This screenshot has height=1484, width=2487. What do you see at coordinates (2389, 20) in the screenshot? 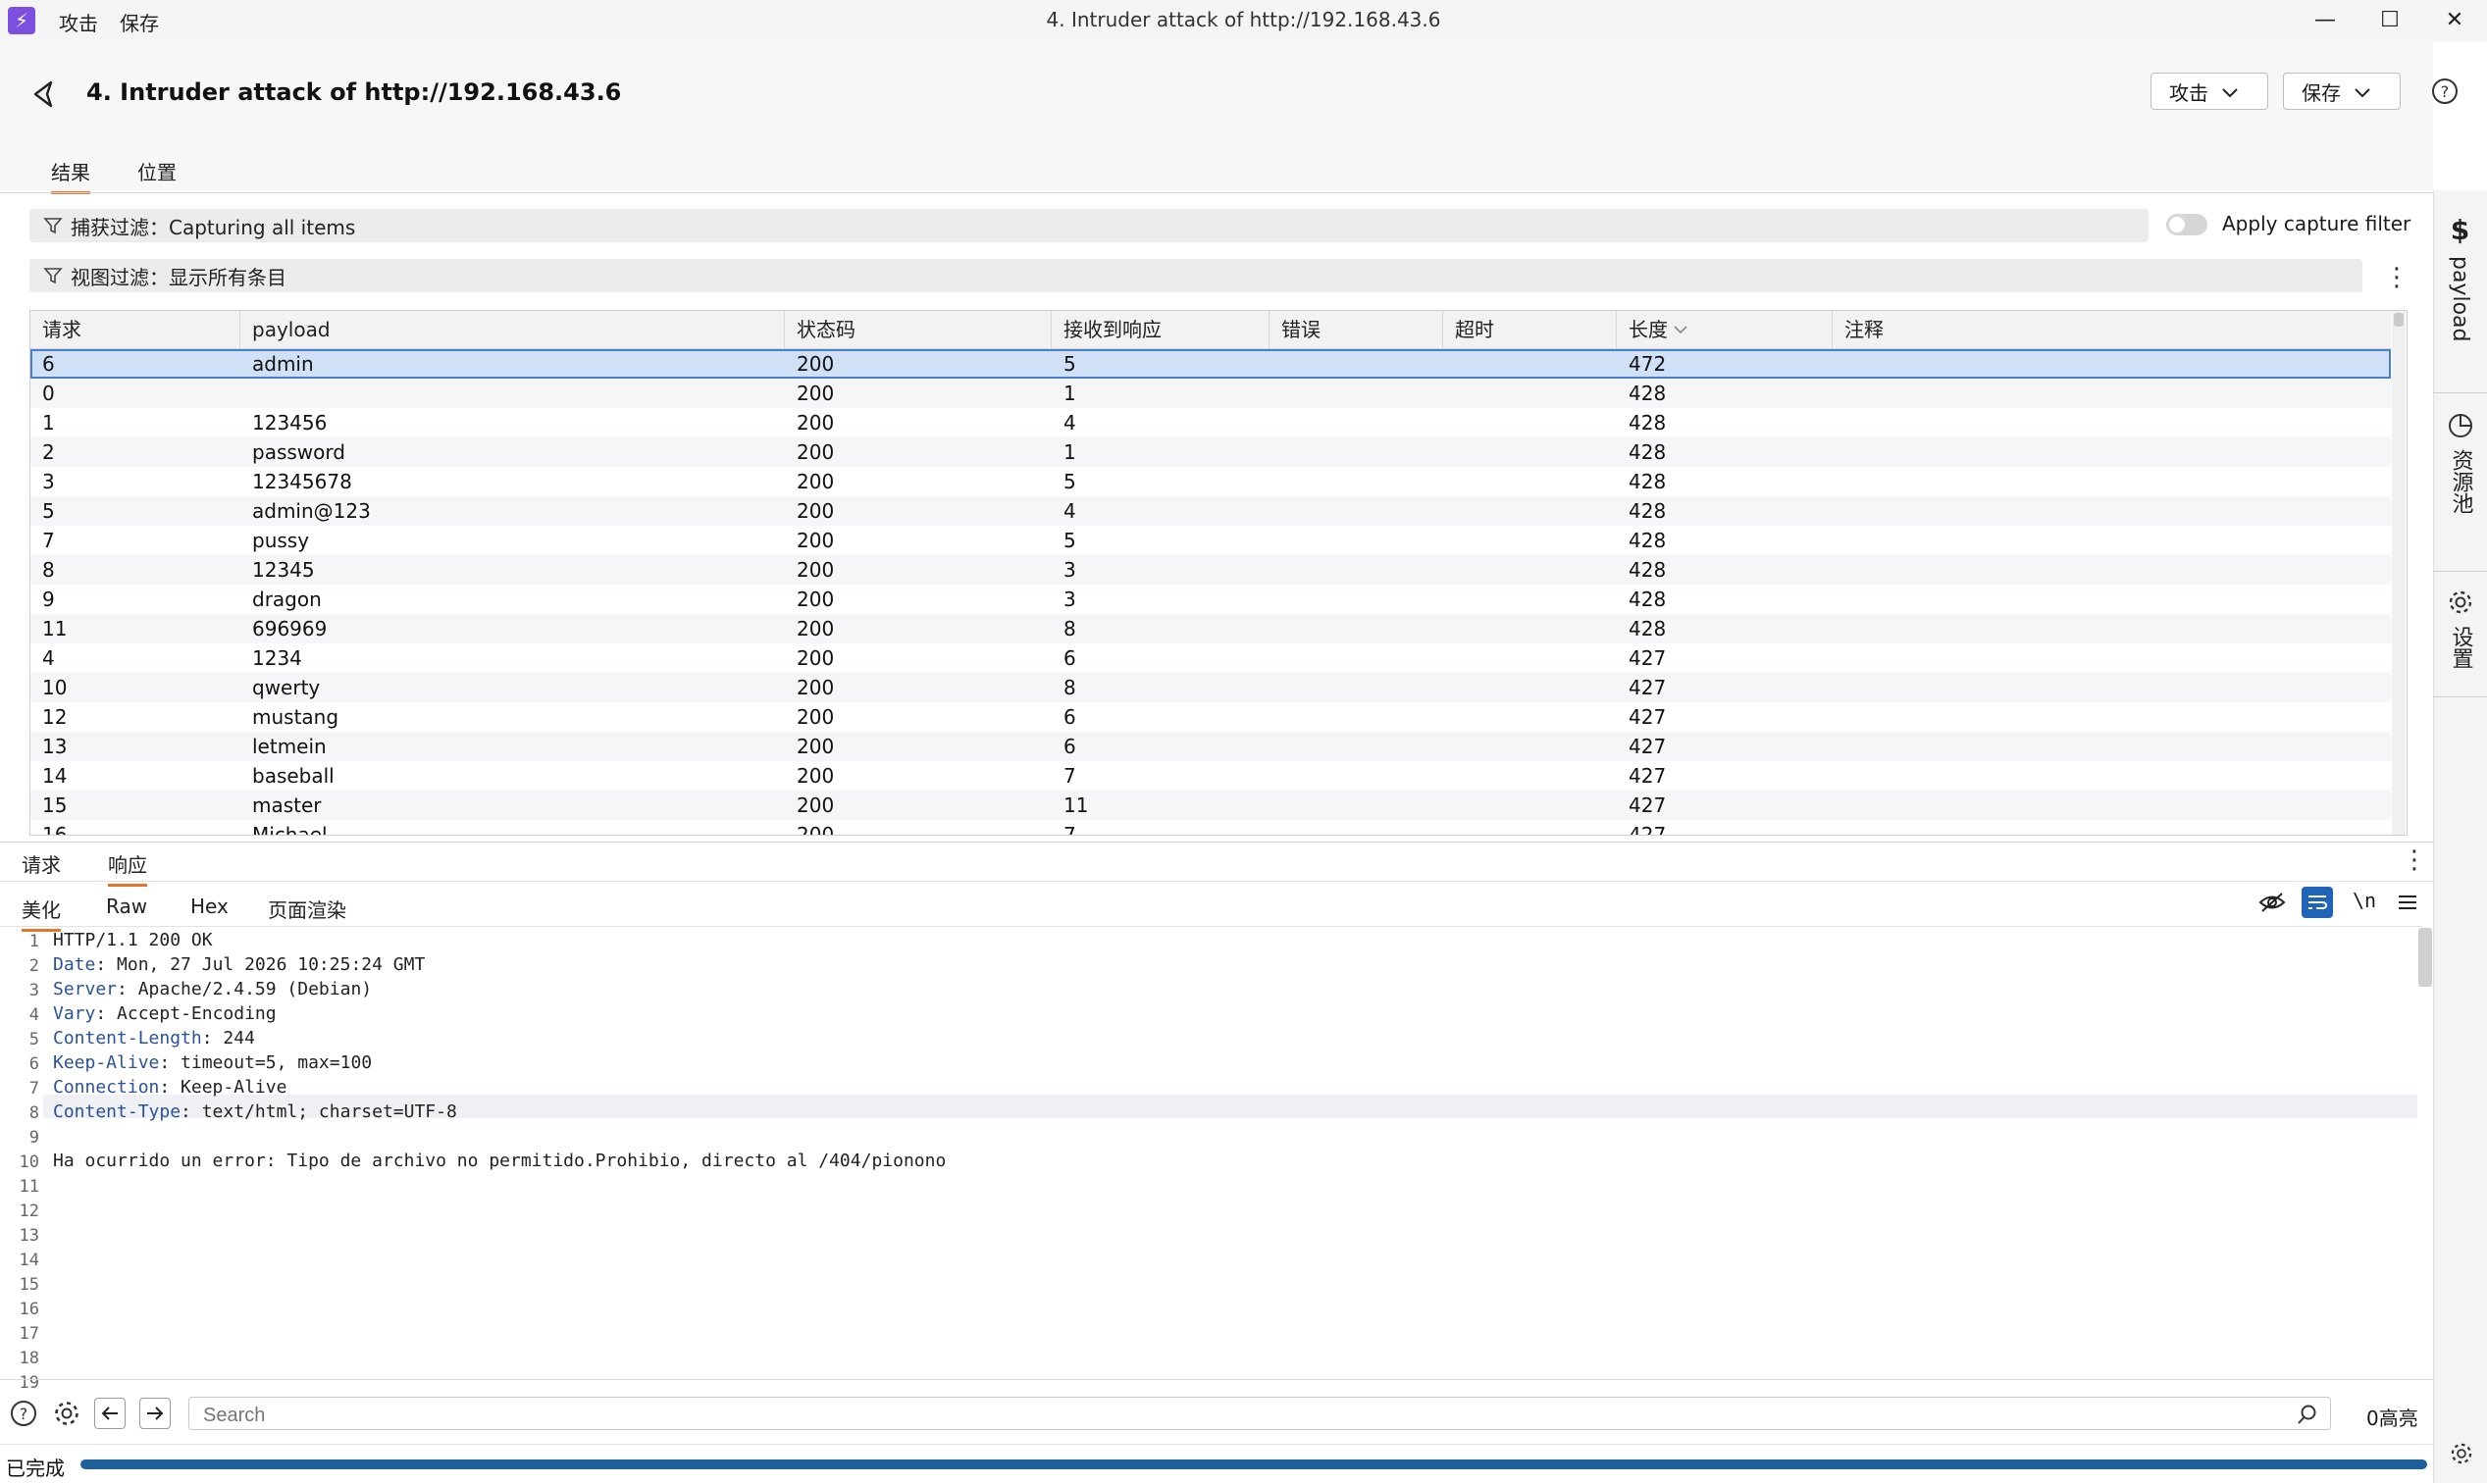
I see `maximize-button: ☐` at bounding box center [2389, 20].